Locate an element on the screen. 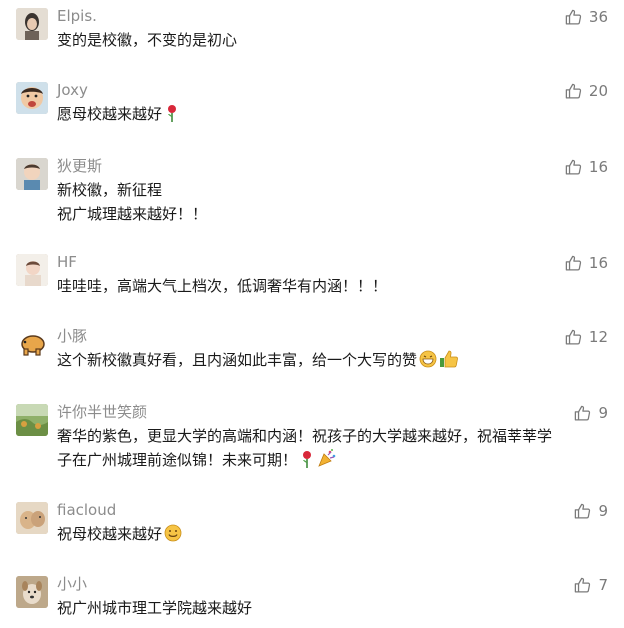  commenter-name: HF is located at coordinates (67, 262).